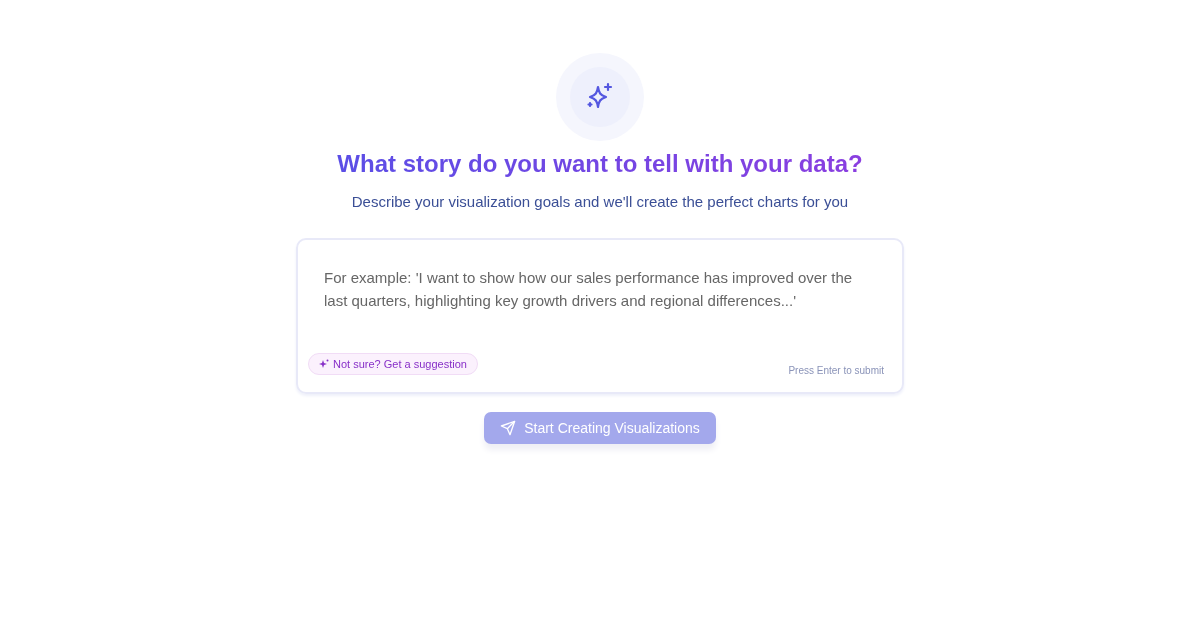 This screenshot has height=641, width=1200. Describe the element at coordinates (324, 363) in the screenshot. I see `sparkle-icon` at that location.